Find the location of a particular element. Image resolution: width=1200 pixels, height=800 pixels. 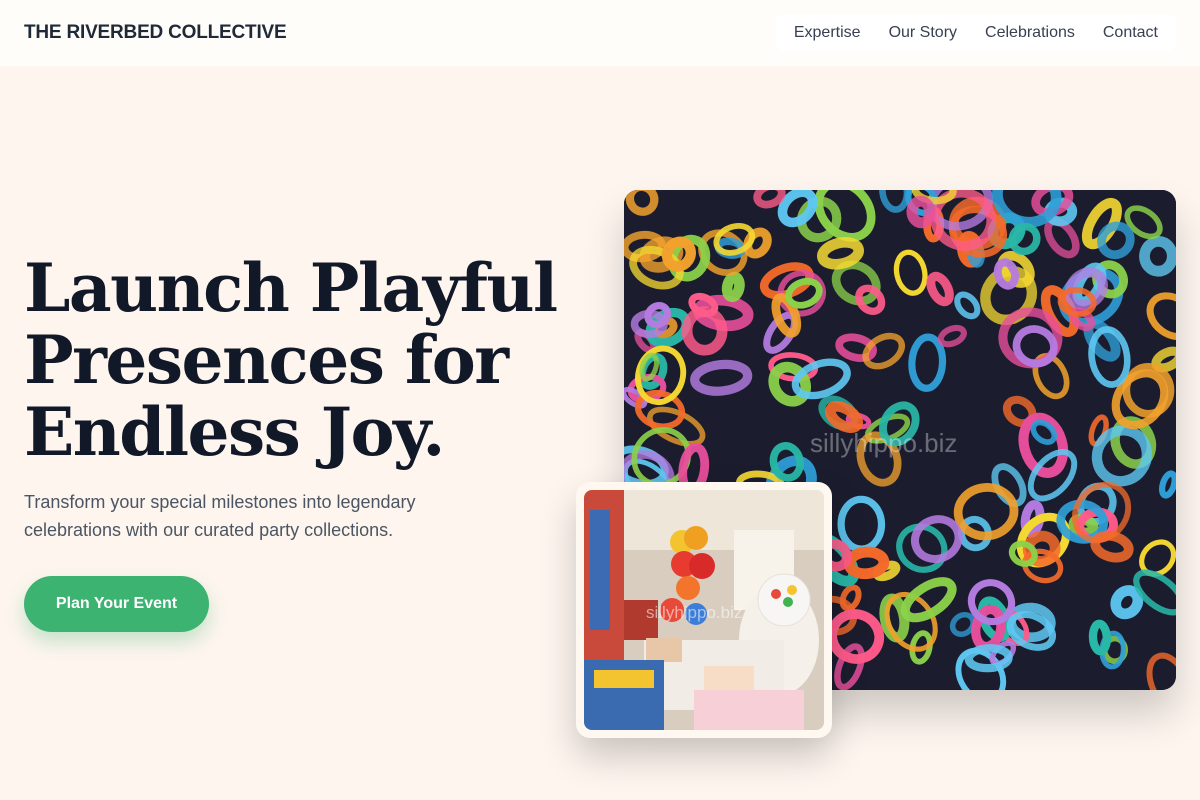

nav-item-our-story: Our Story is located at coordinates (923, 33).